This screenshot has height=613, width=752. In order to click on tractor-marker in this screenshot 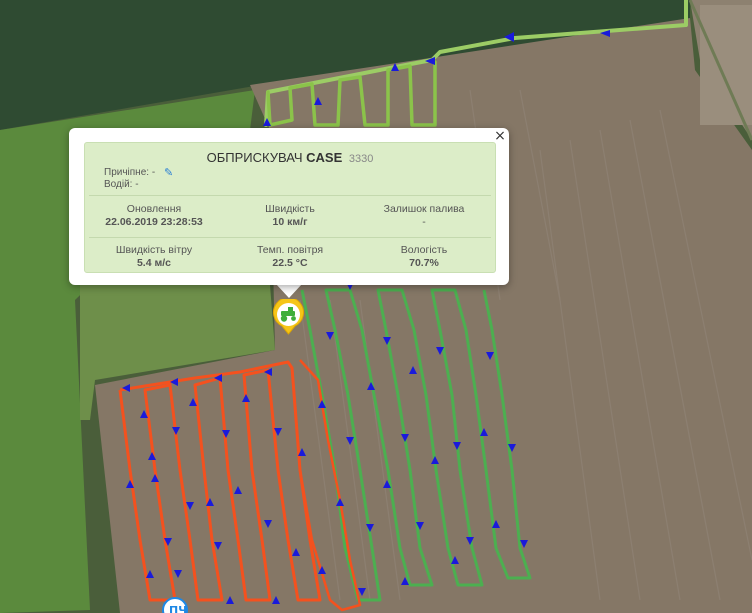, I will do `click(288, 317)`.